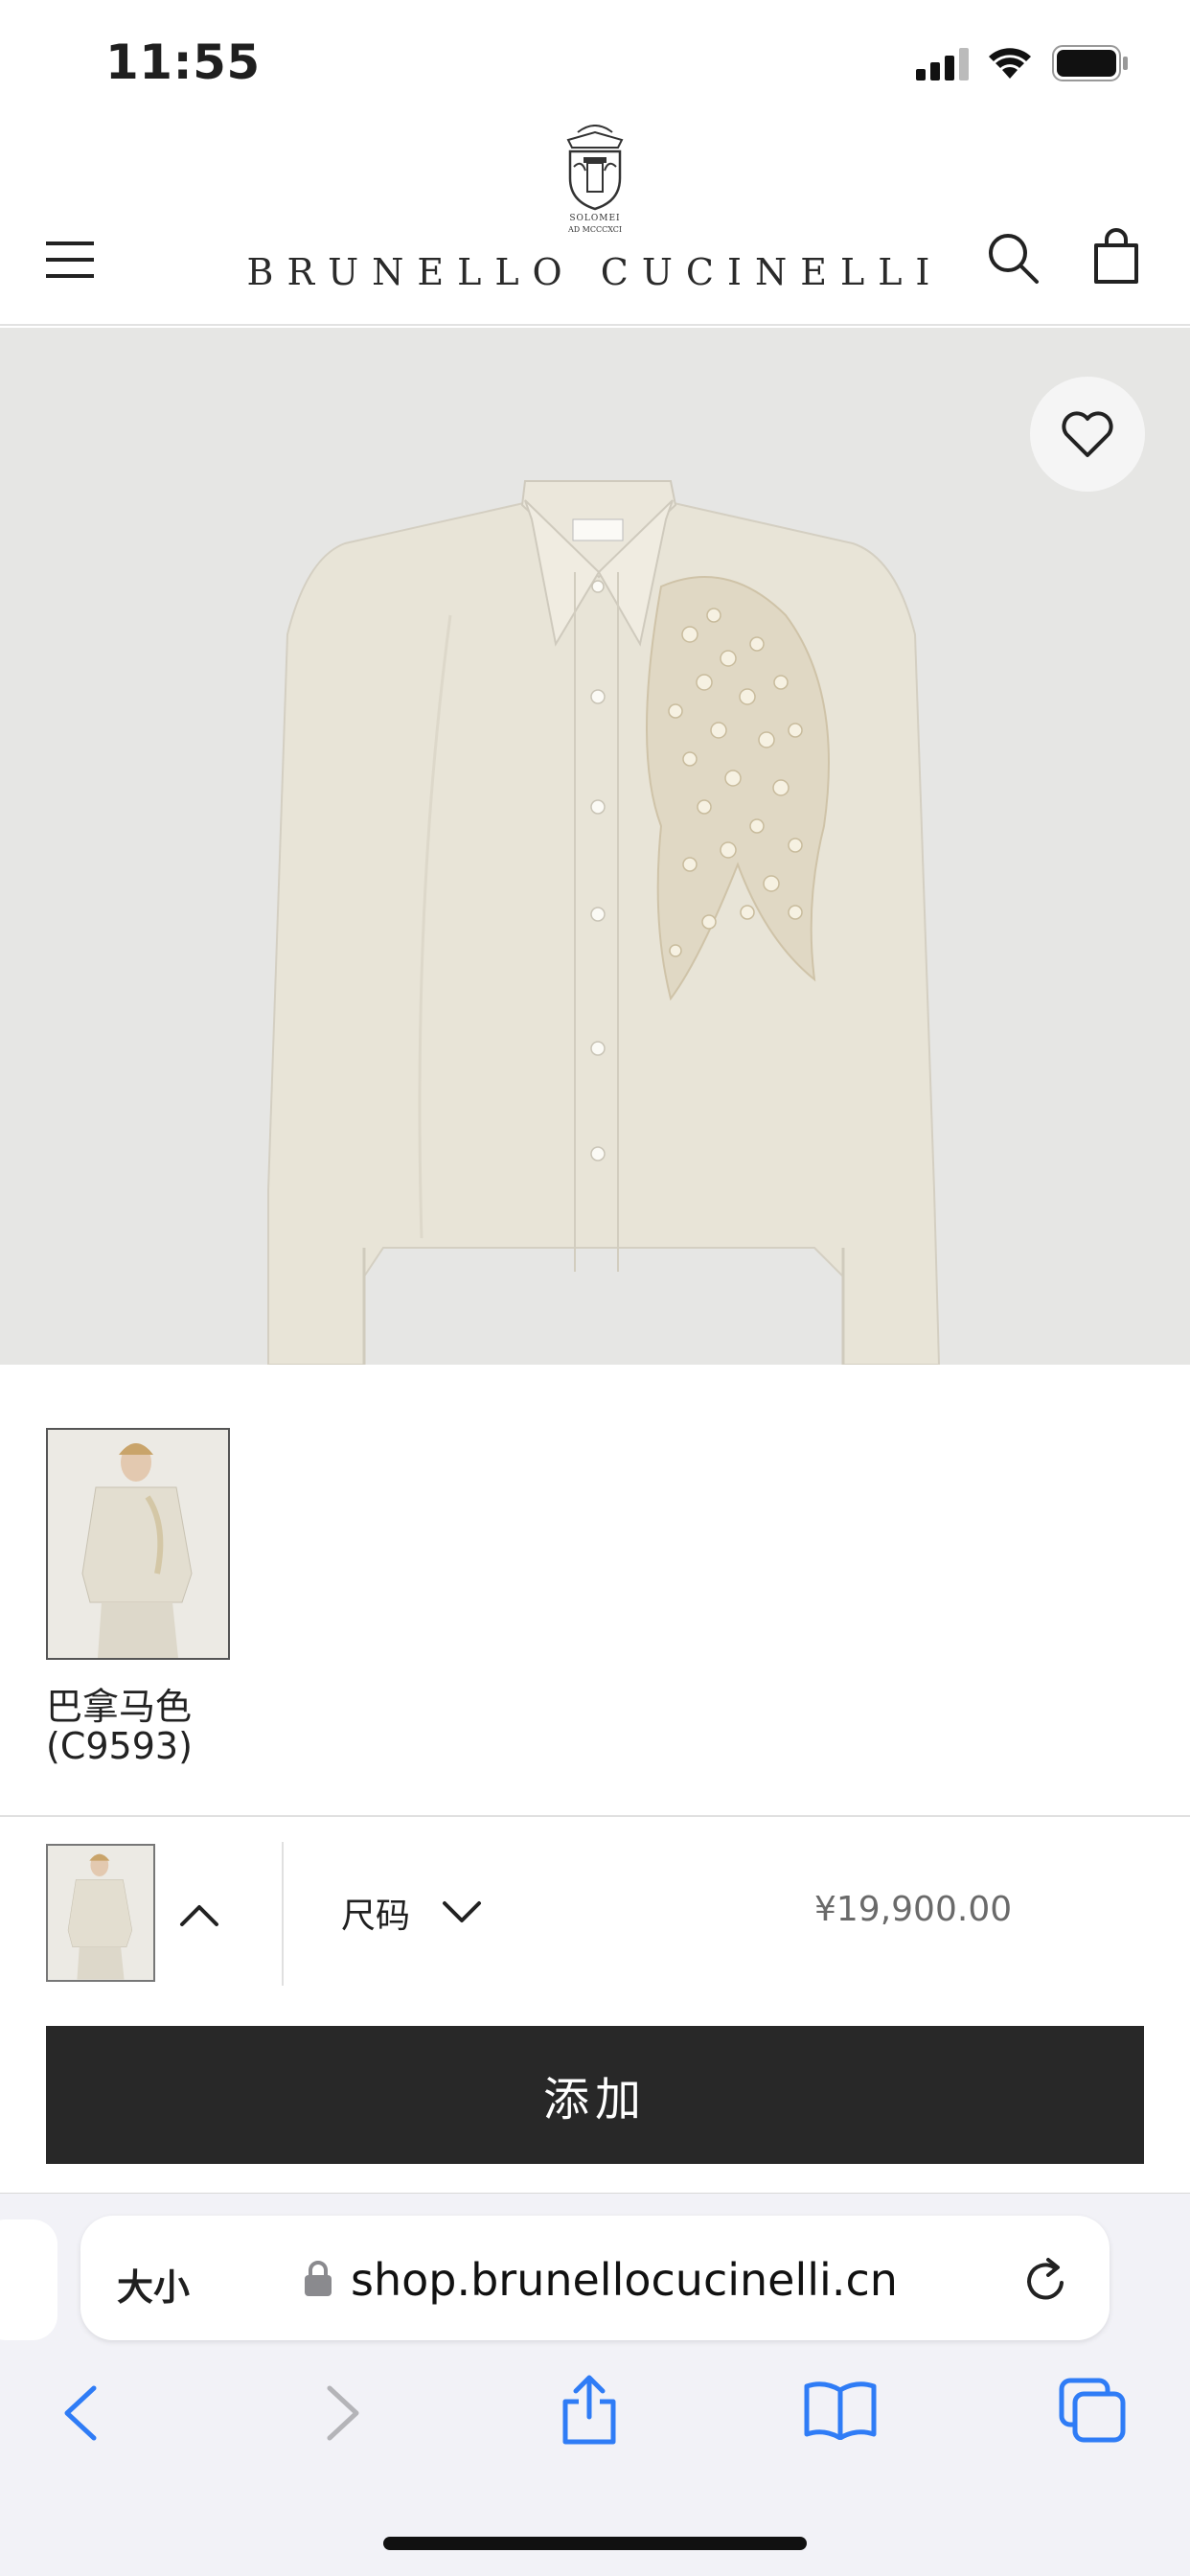  Describe the element at coordinates (319, 2278) in the screenshot. I see `lock-icon` at that location.